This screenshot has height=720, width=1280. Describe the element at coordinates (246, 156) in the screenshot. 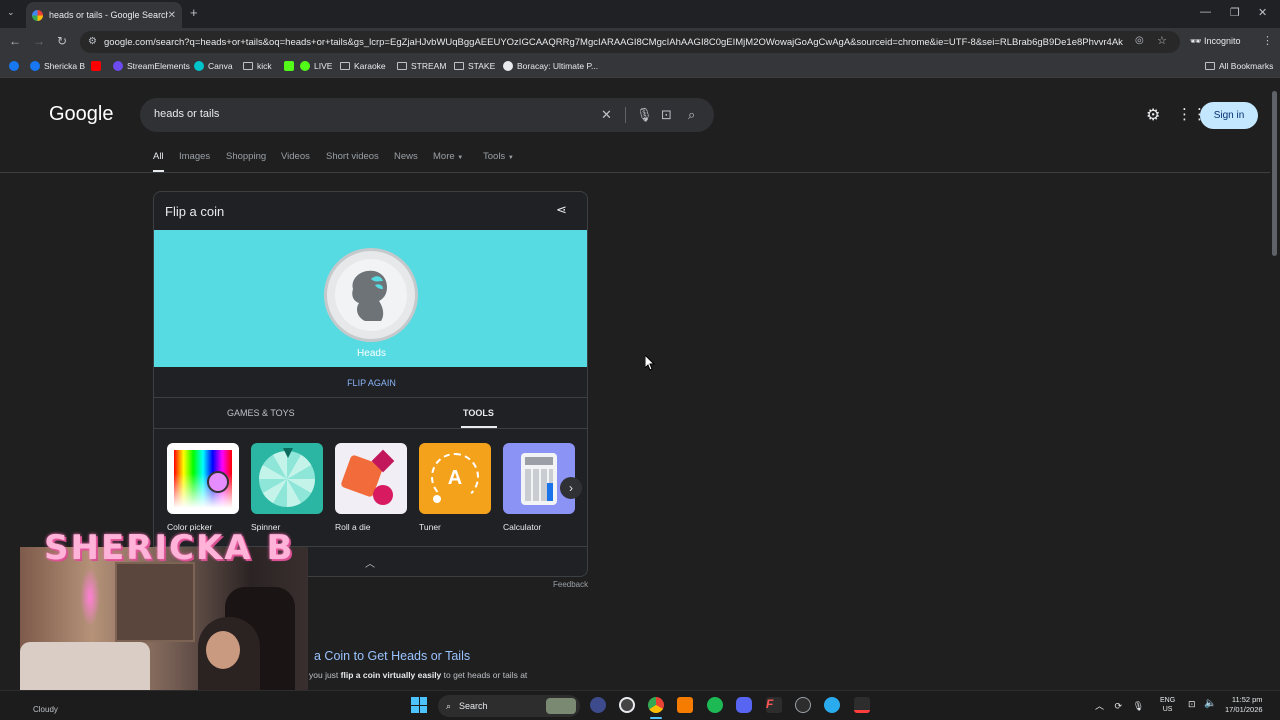

I see `tab-shopping: Shopping` at that location.